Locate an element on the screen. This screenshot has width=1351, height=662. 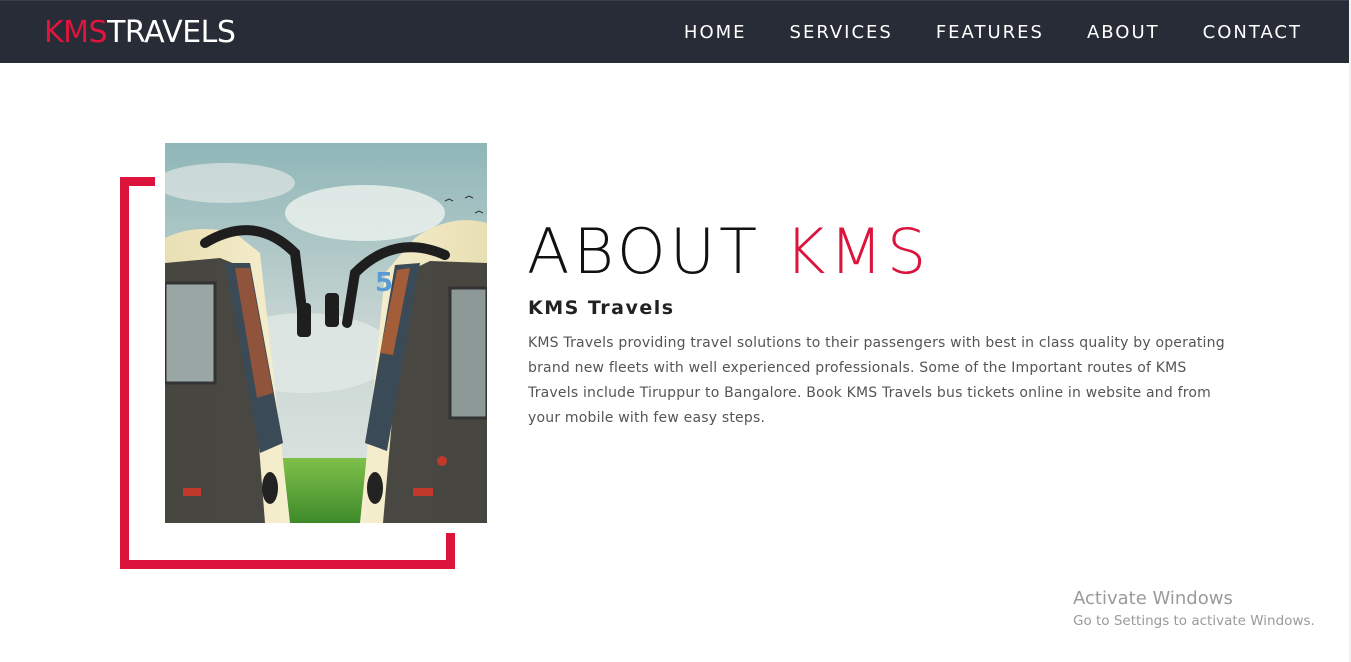
brand-accent: KMS is located at coordinates (76, 32).